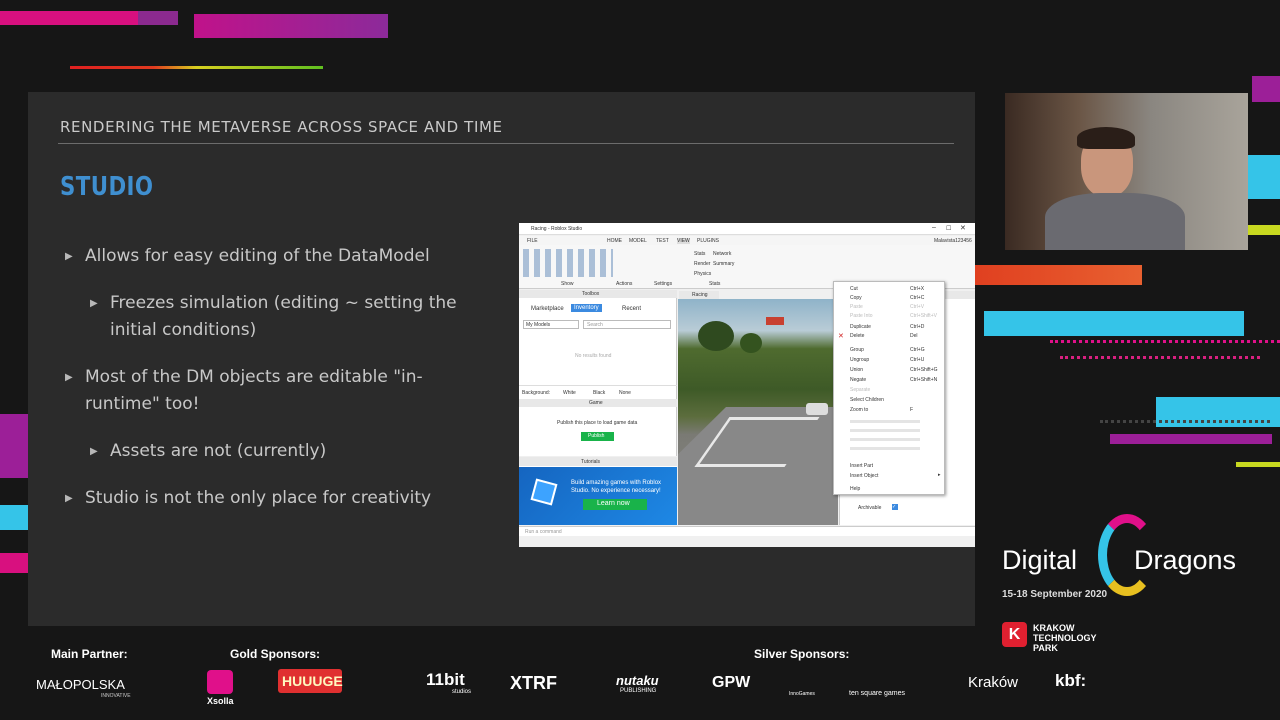 The image size is (1280, 720). I want to click on tab-marketplace: Marketplace, so click(547, 309).